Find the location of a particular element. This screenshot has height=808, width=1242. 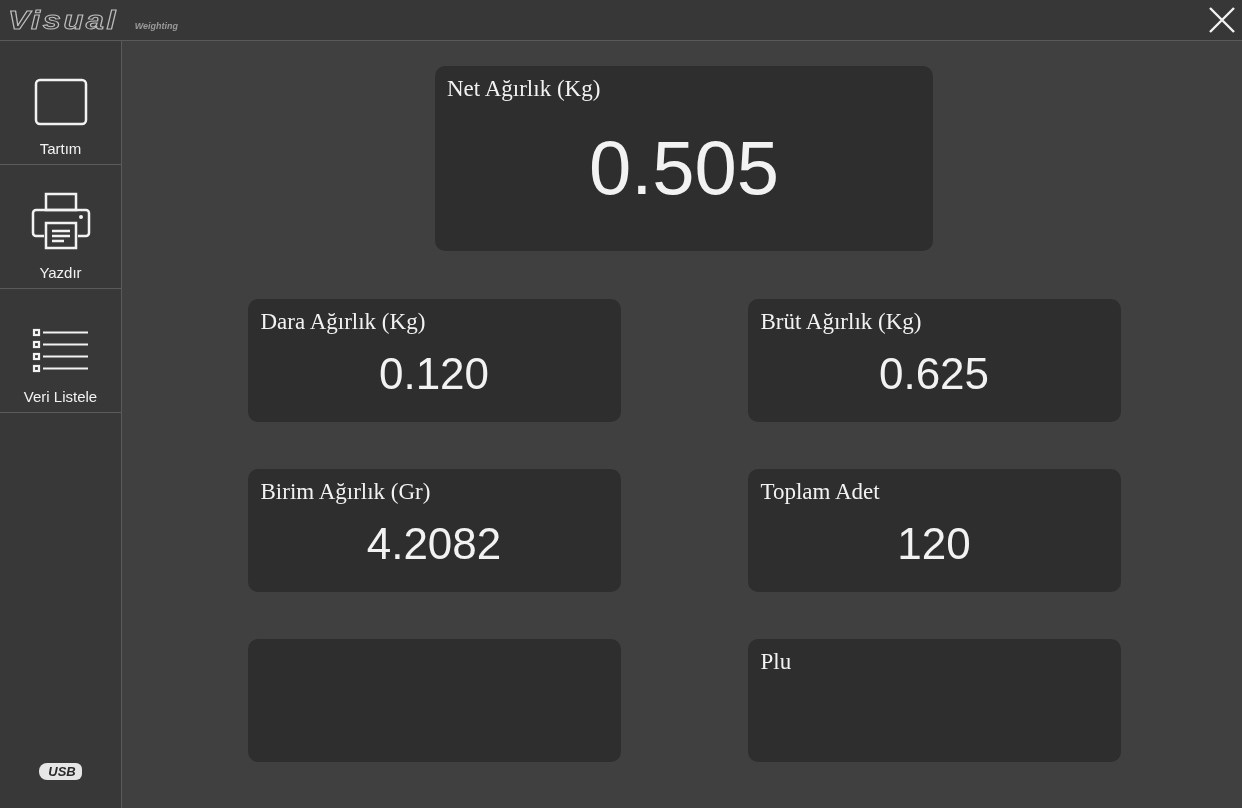

printer-icon is located at coordinates (60, 221).